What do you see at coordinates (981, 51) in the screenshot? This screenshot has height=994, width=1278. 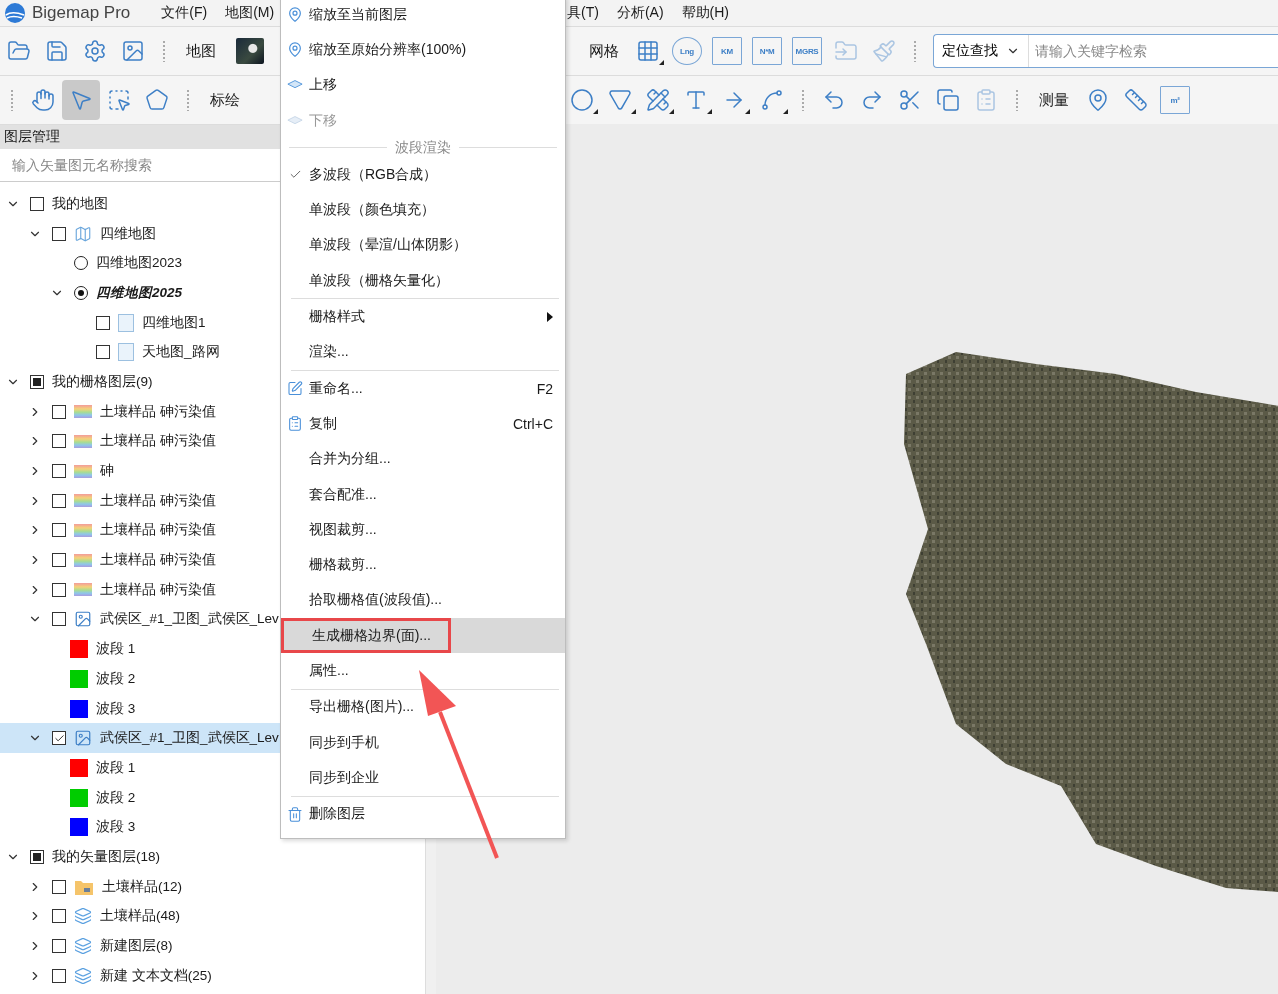 I see `locator-mode-dropdown: 定位查找` at bounding box center [981, 51].